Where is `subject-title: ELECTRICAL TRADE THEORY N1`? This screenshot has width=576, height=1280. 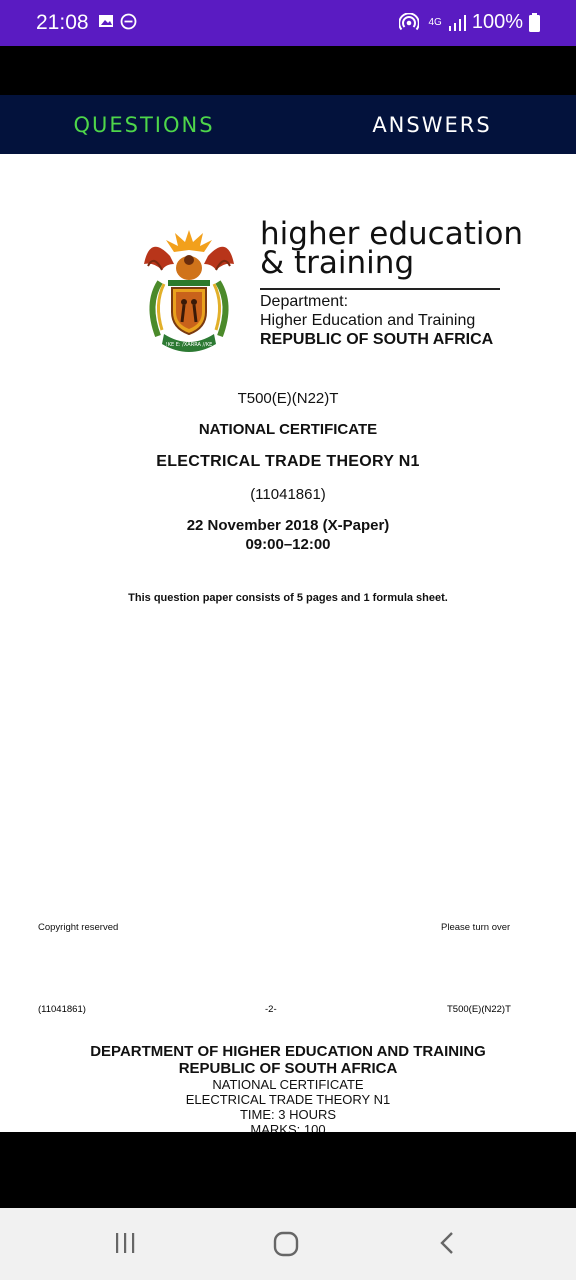
subject-title: ELECTRICAL TRADE THEORY N1 is located at coordinates (288, 461).